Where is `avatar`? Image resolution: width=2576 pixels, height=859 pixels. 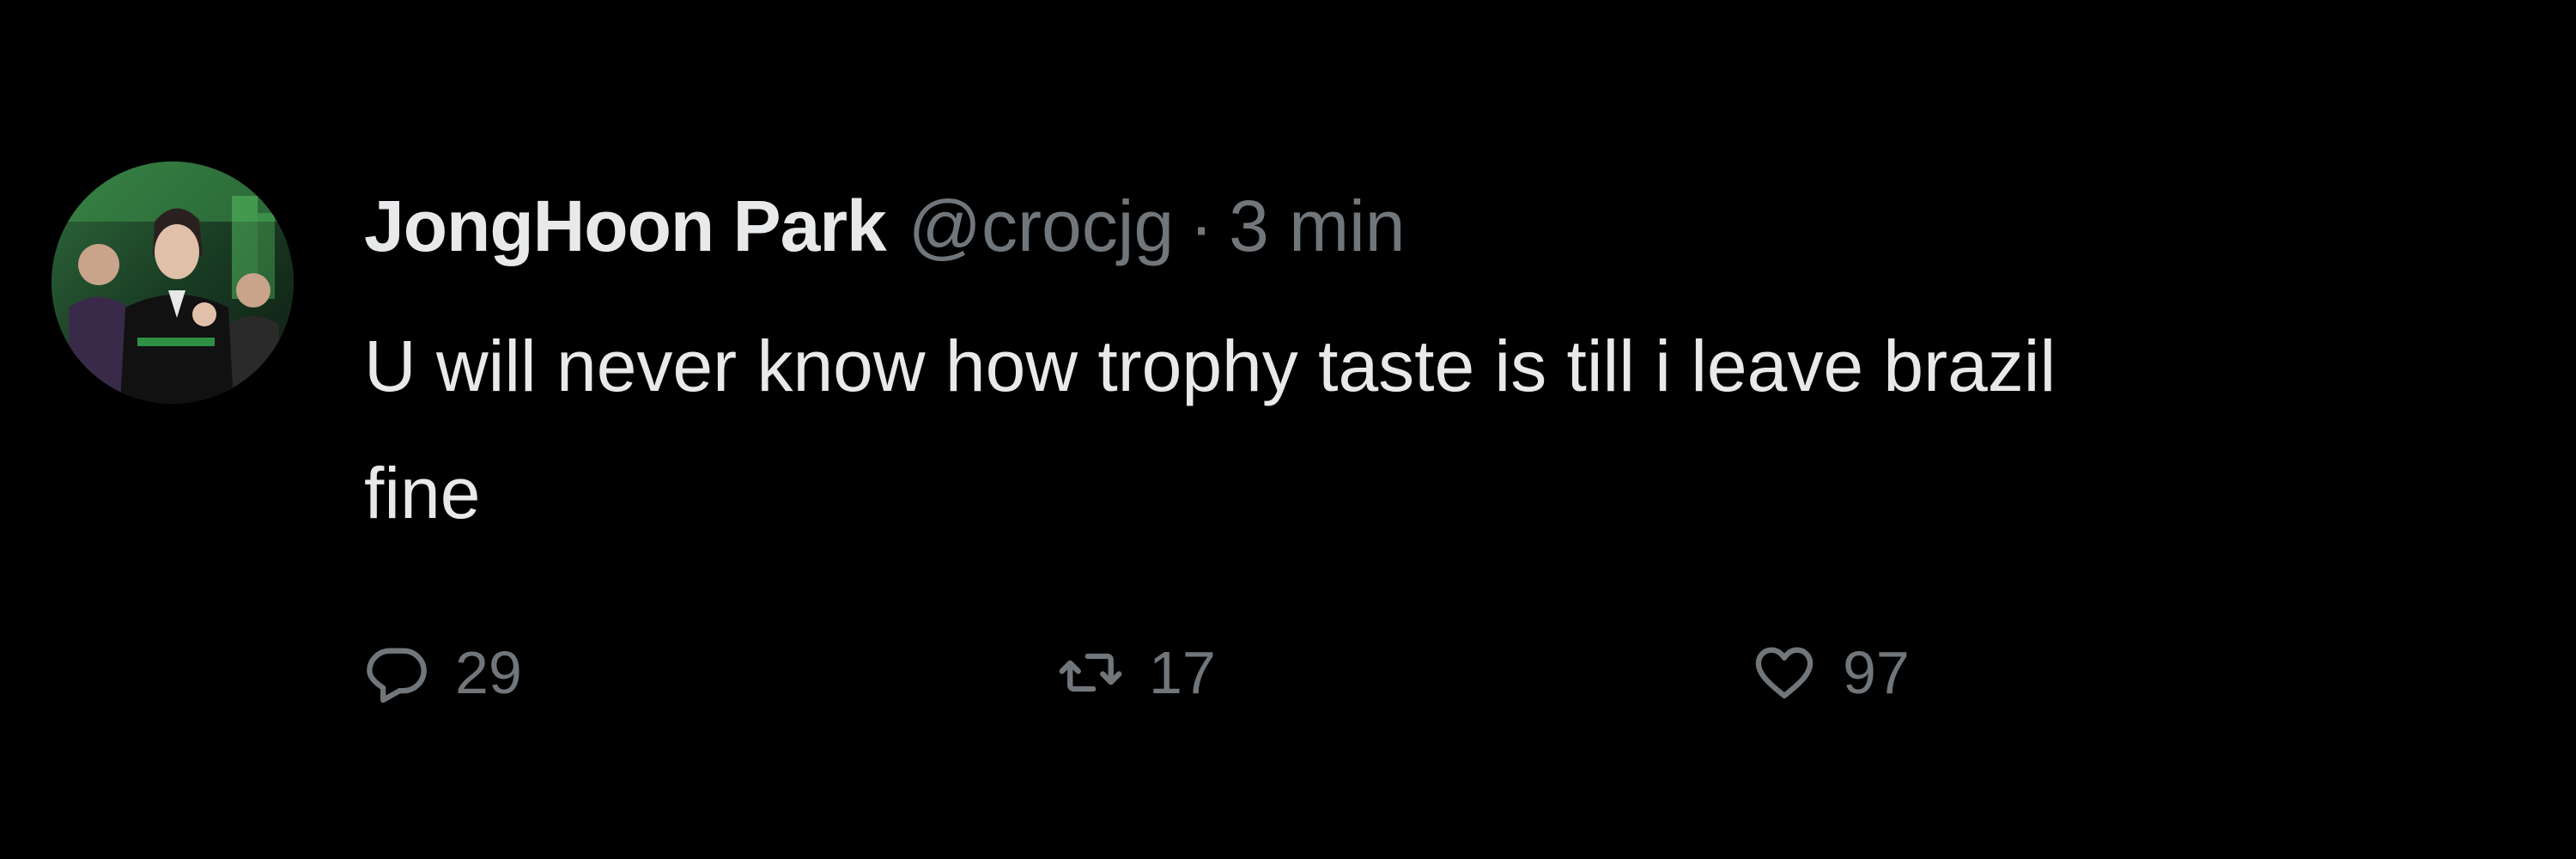 avatar is located at coordinates (173, 282).